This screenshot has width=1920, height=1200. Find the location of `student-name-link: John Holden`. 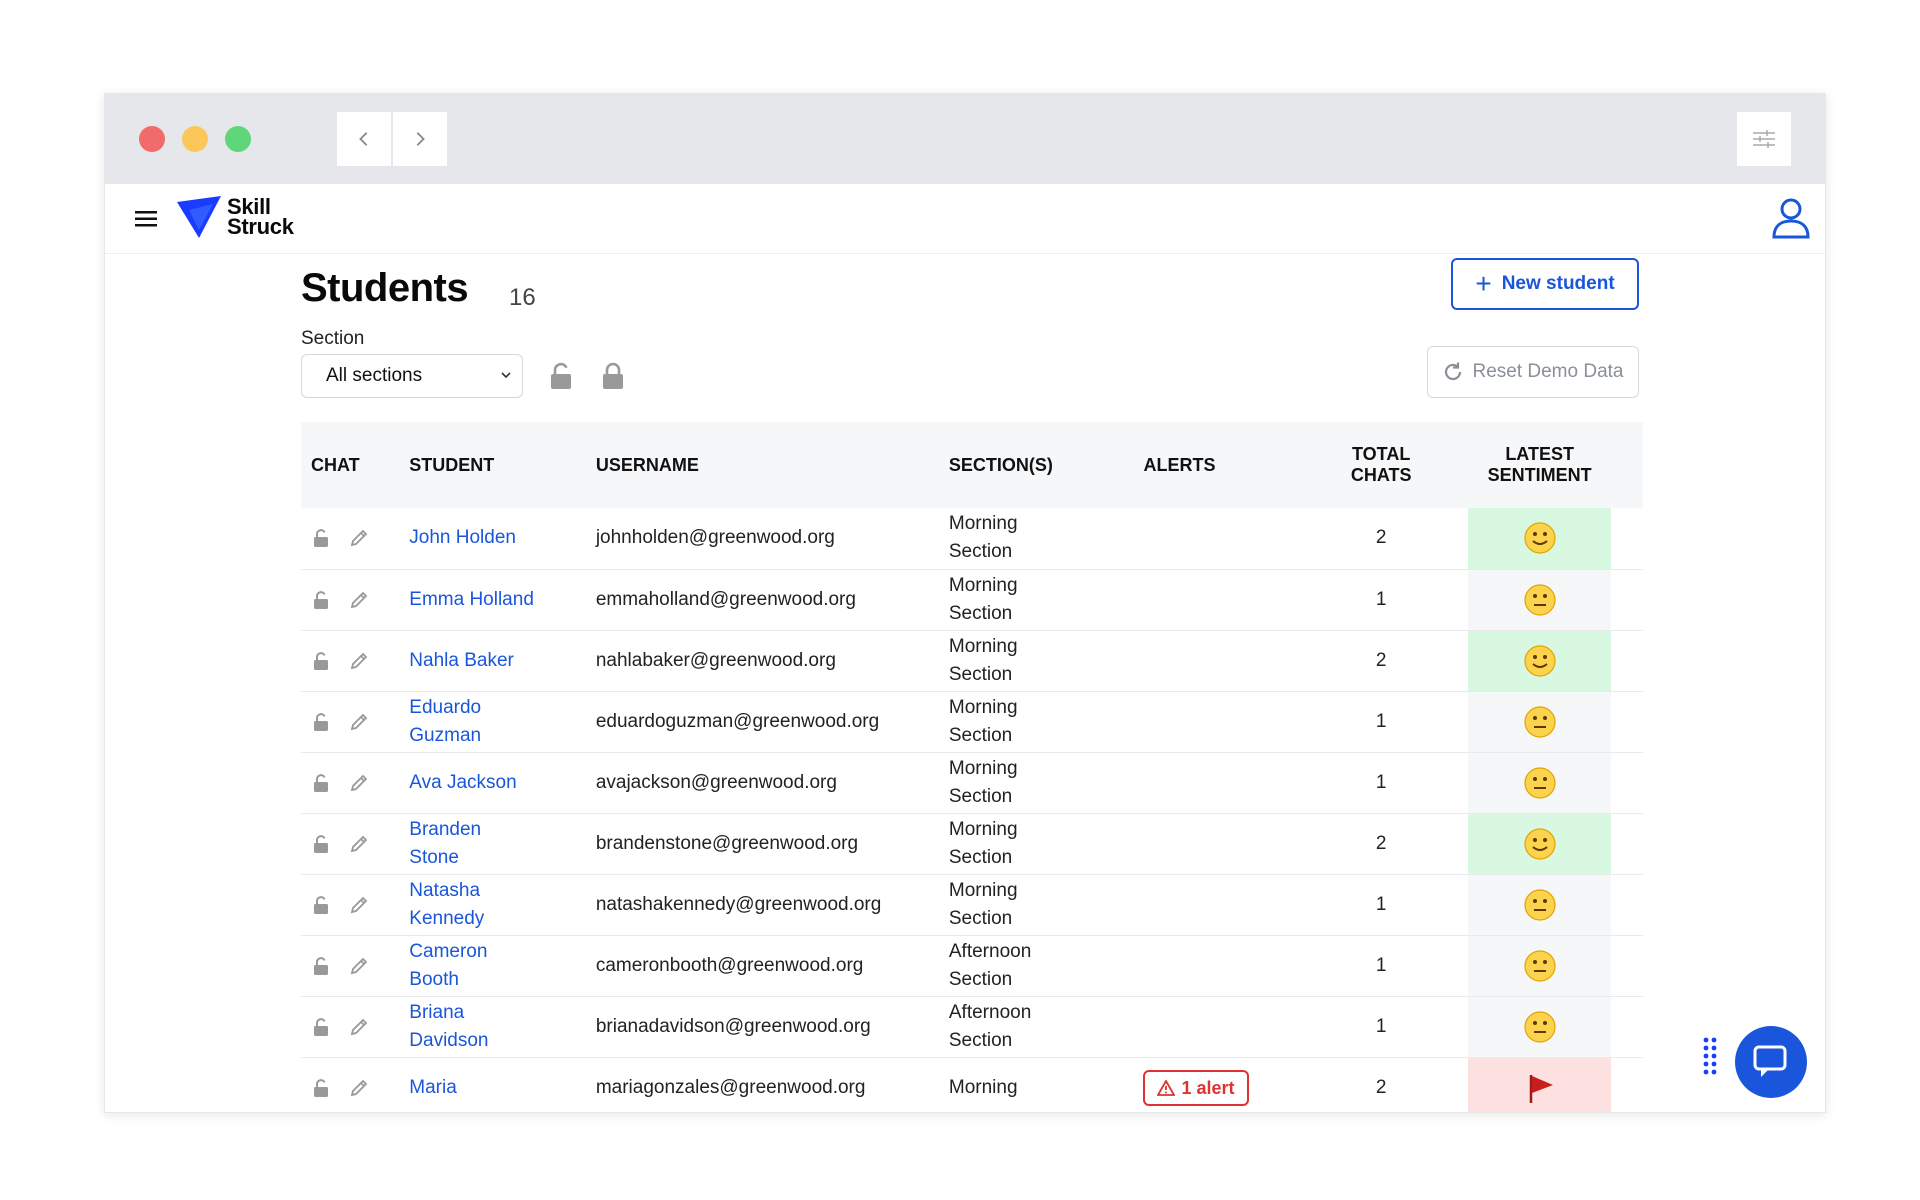

student-name-link: John Holden is located at coordinates (492, 538).